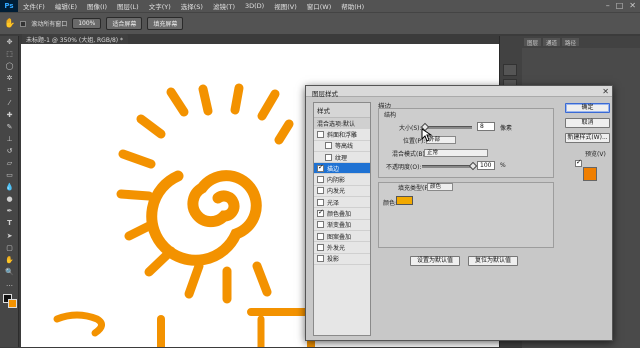  I want to click on size-input: 8, so click(486, 126).